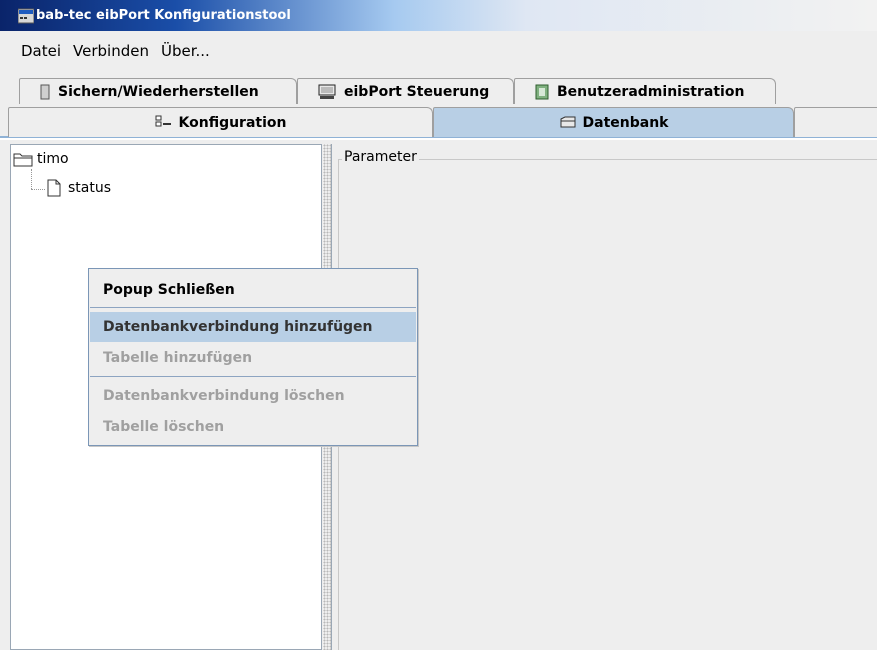  I want to click on folder-icon, so click(23, 160).